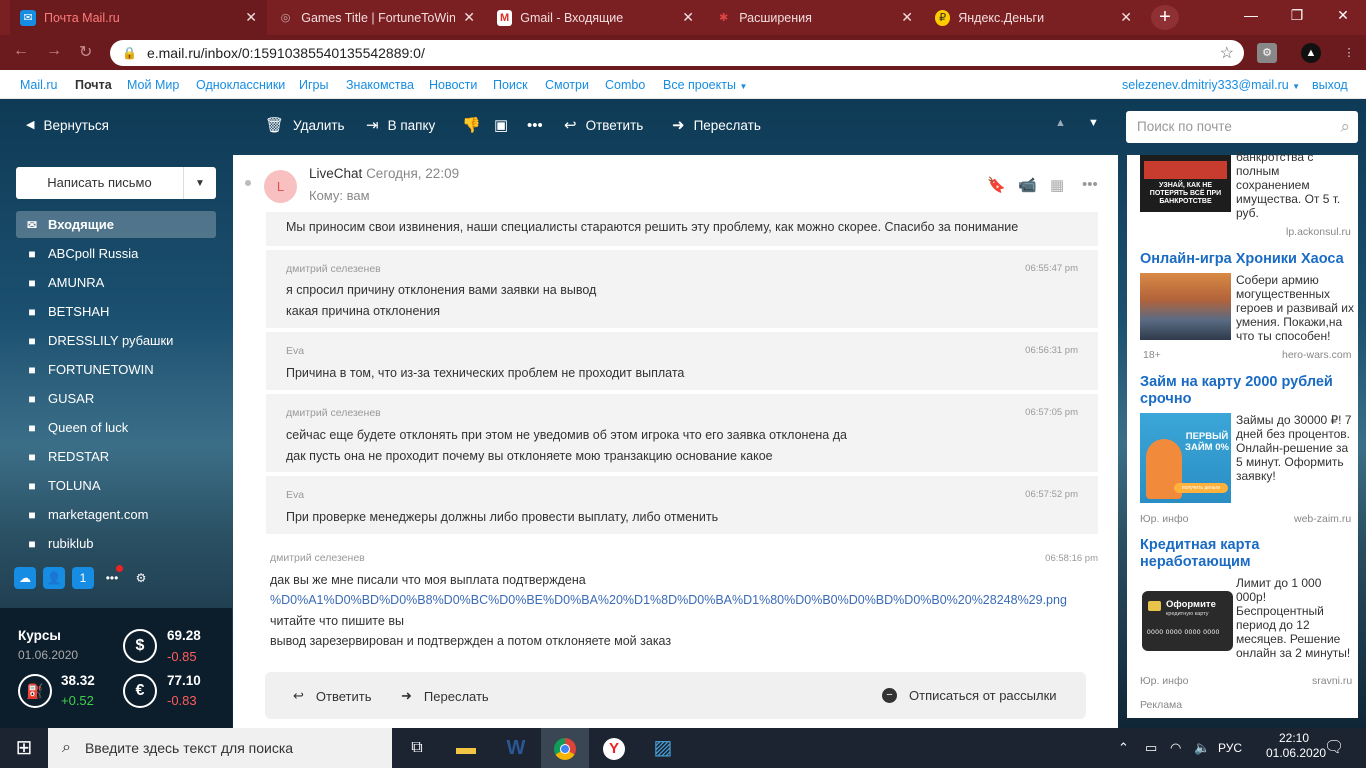  Describe the element at coordinates (1267, 53) in the screenshot. I see `extension-icon: ⚙` at that location.